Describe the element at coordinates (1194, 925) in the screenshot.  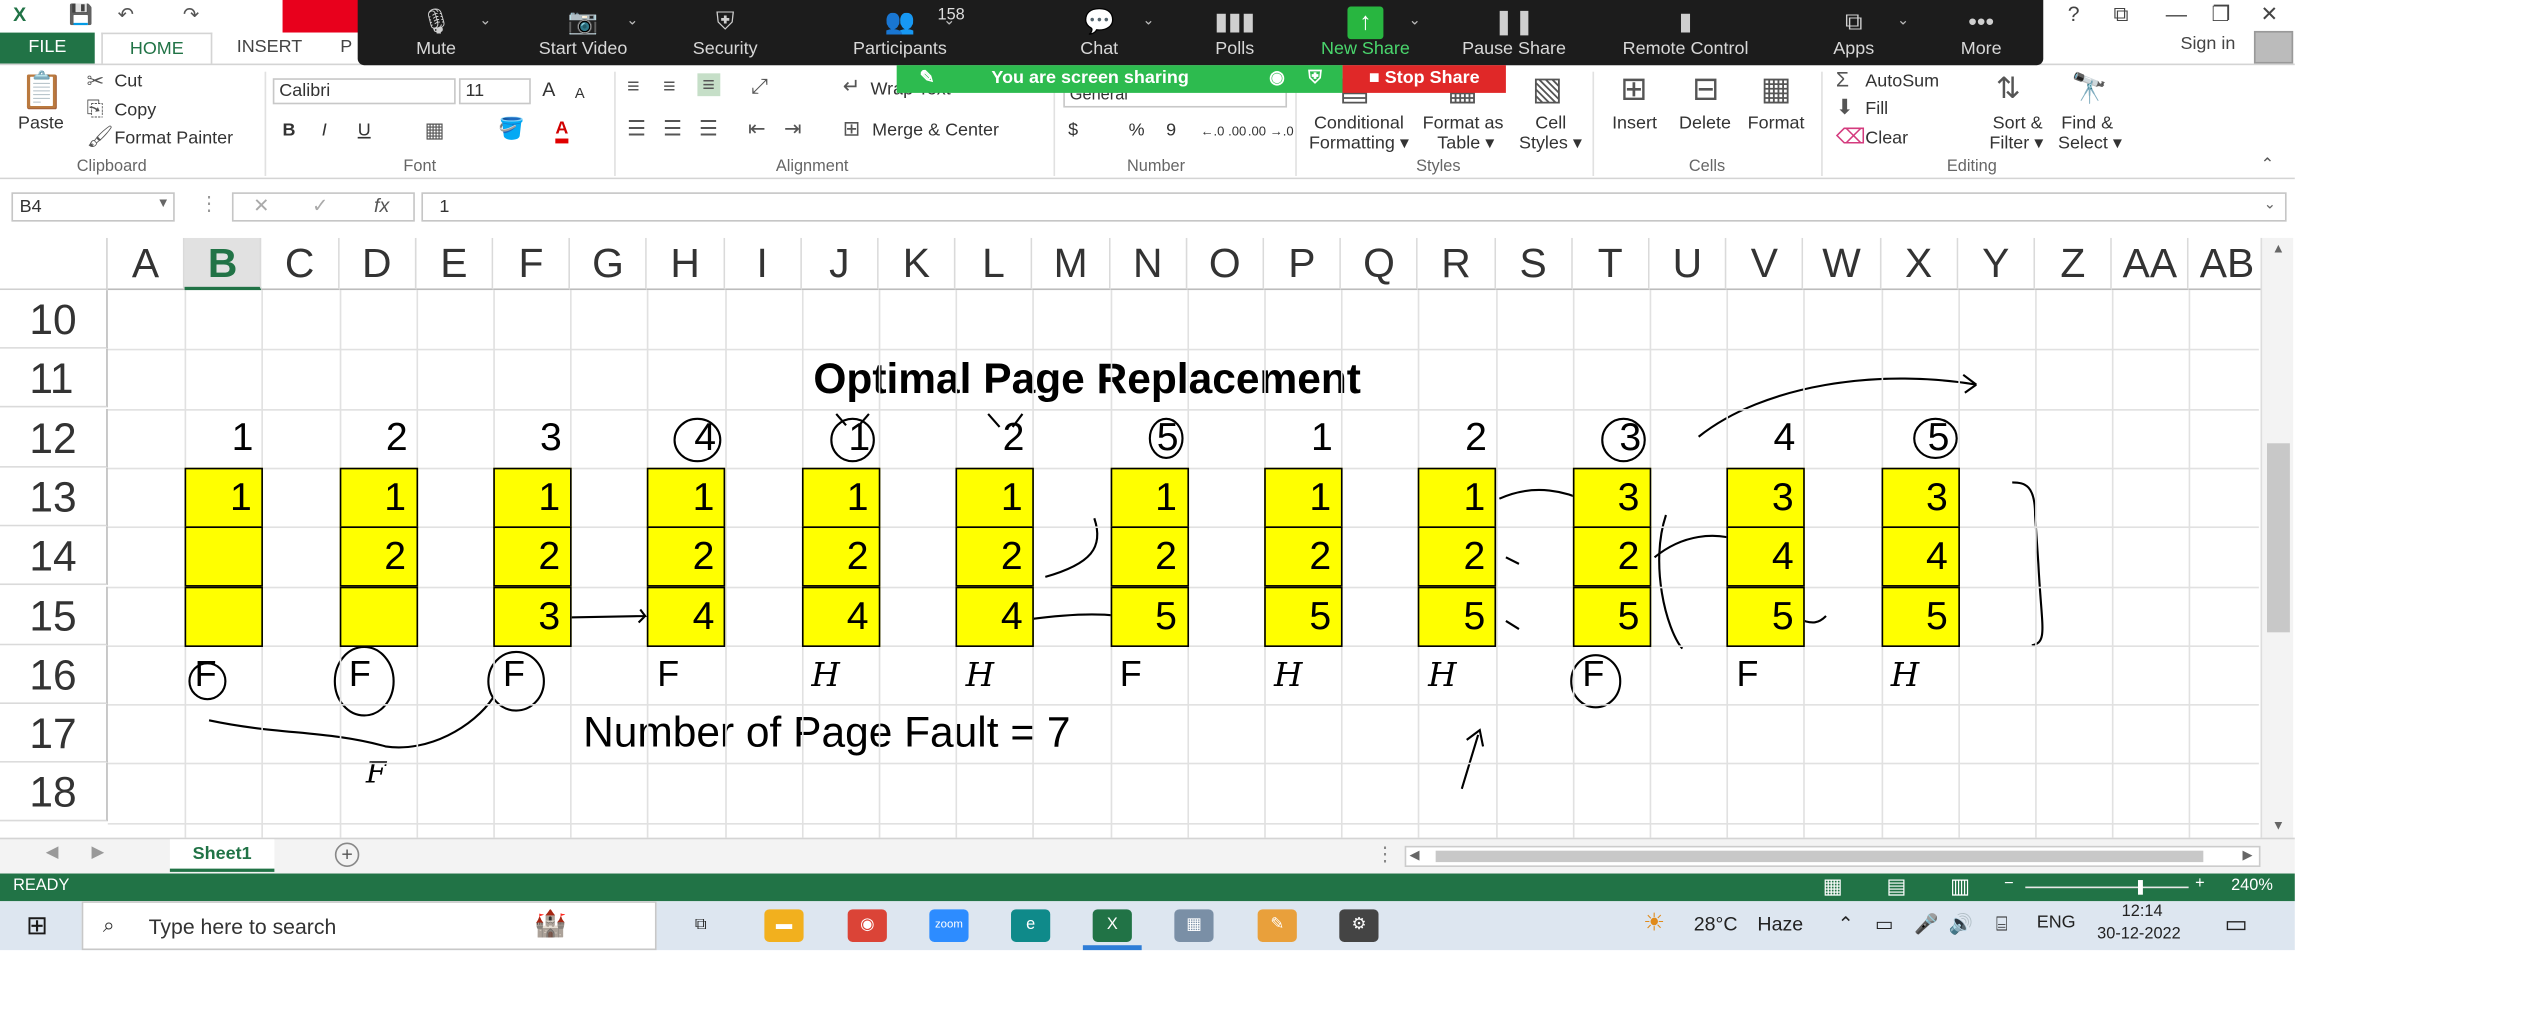
I see `photos-icon: ▦` at that location.